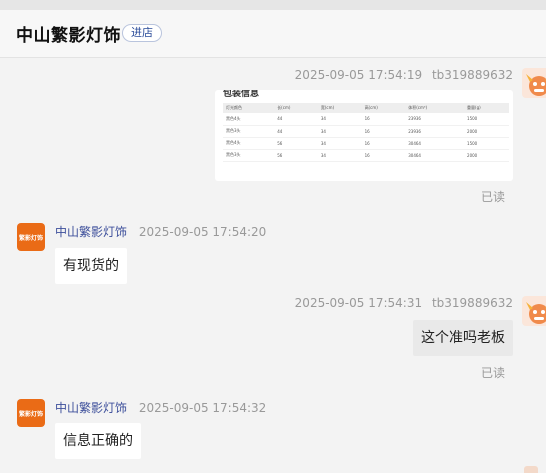  I want to click on message-meta: 中山繁影灯饰 2025-09-05 17:54:32, so click(160, 407).